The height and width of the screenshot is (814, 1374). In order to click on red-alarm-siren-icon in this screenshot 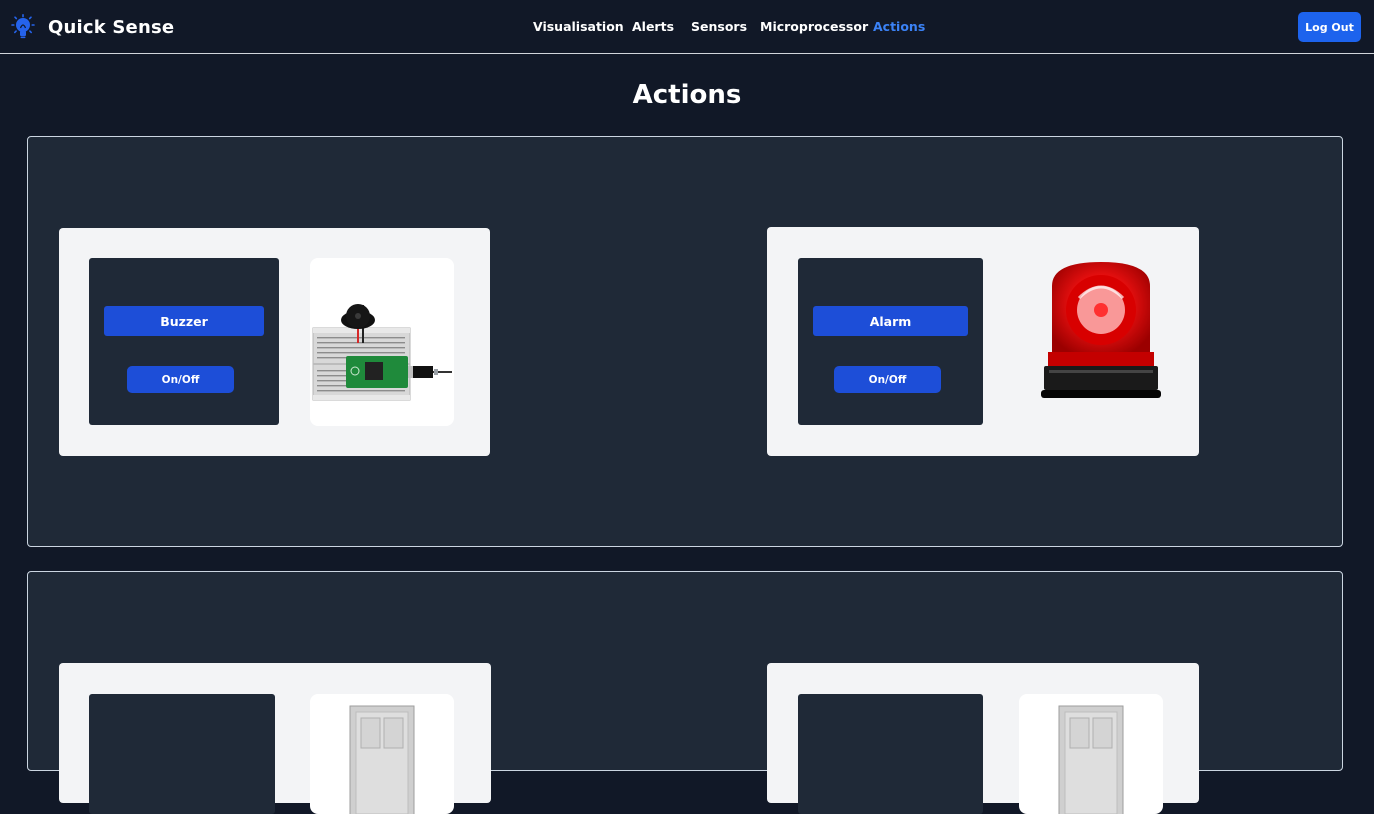, I will do `click(1101, 330)`.